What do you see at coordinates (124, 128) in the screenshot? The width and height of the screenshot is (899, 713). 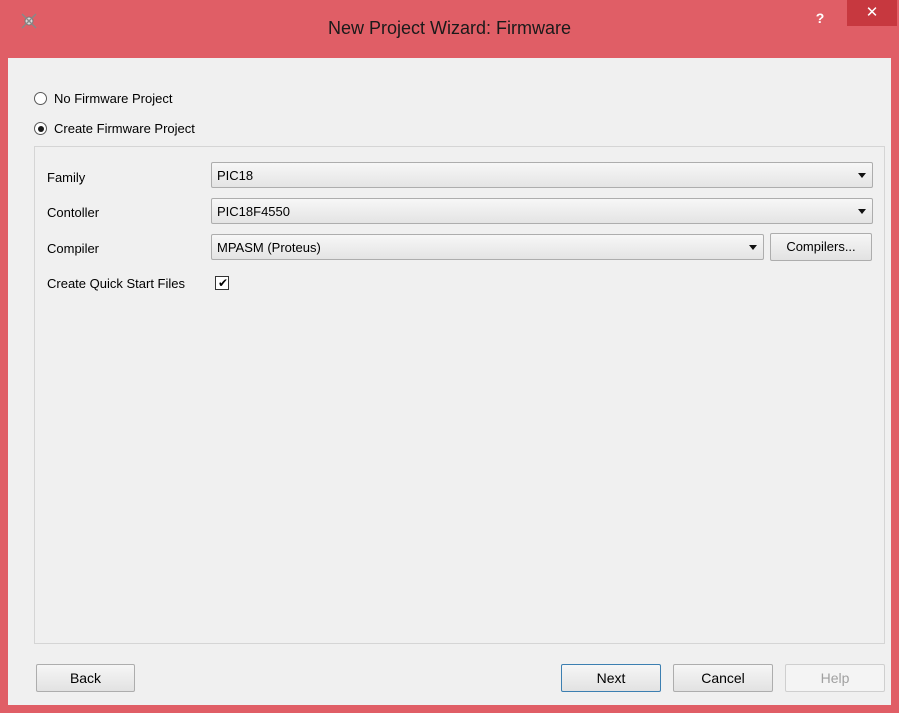 I see `create-firmware-label: Create Firmware Project` at bounding box center [124, 128].